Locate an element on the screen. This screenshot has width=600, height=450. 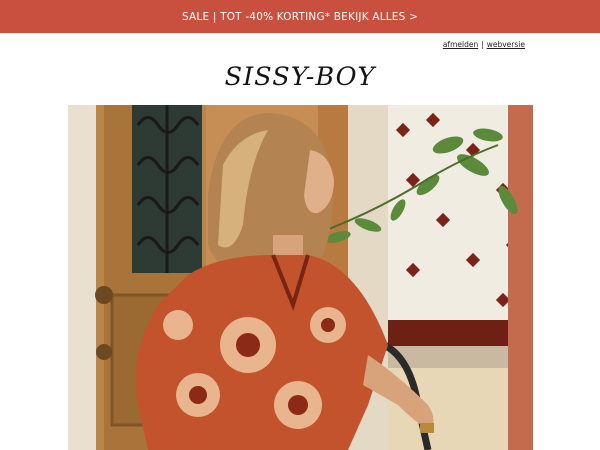
utility-links: afmelden | webversie is located at coordinates (484, 44).